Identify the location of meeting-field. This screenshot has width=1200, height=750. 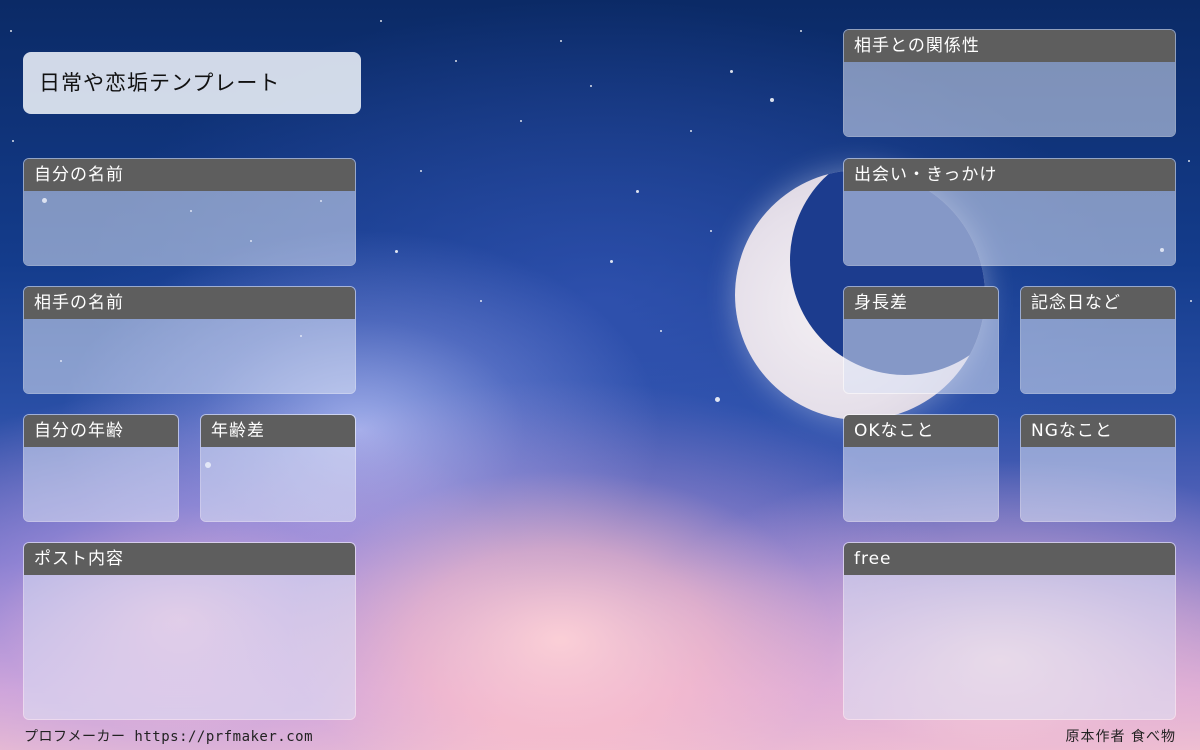
(1009, 228).